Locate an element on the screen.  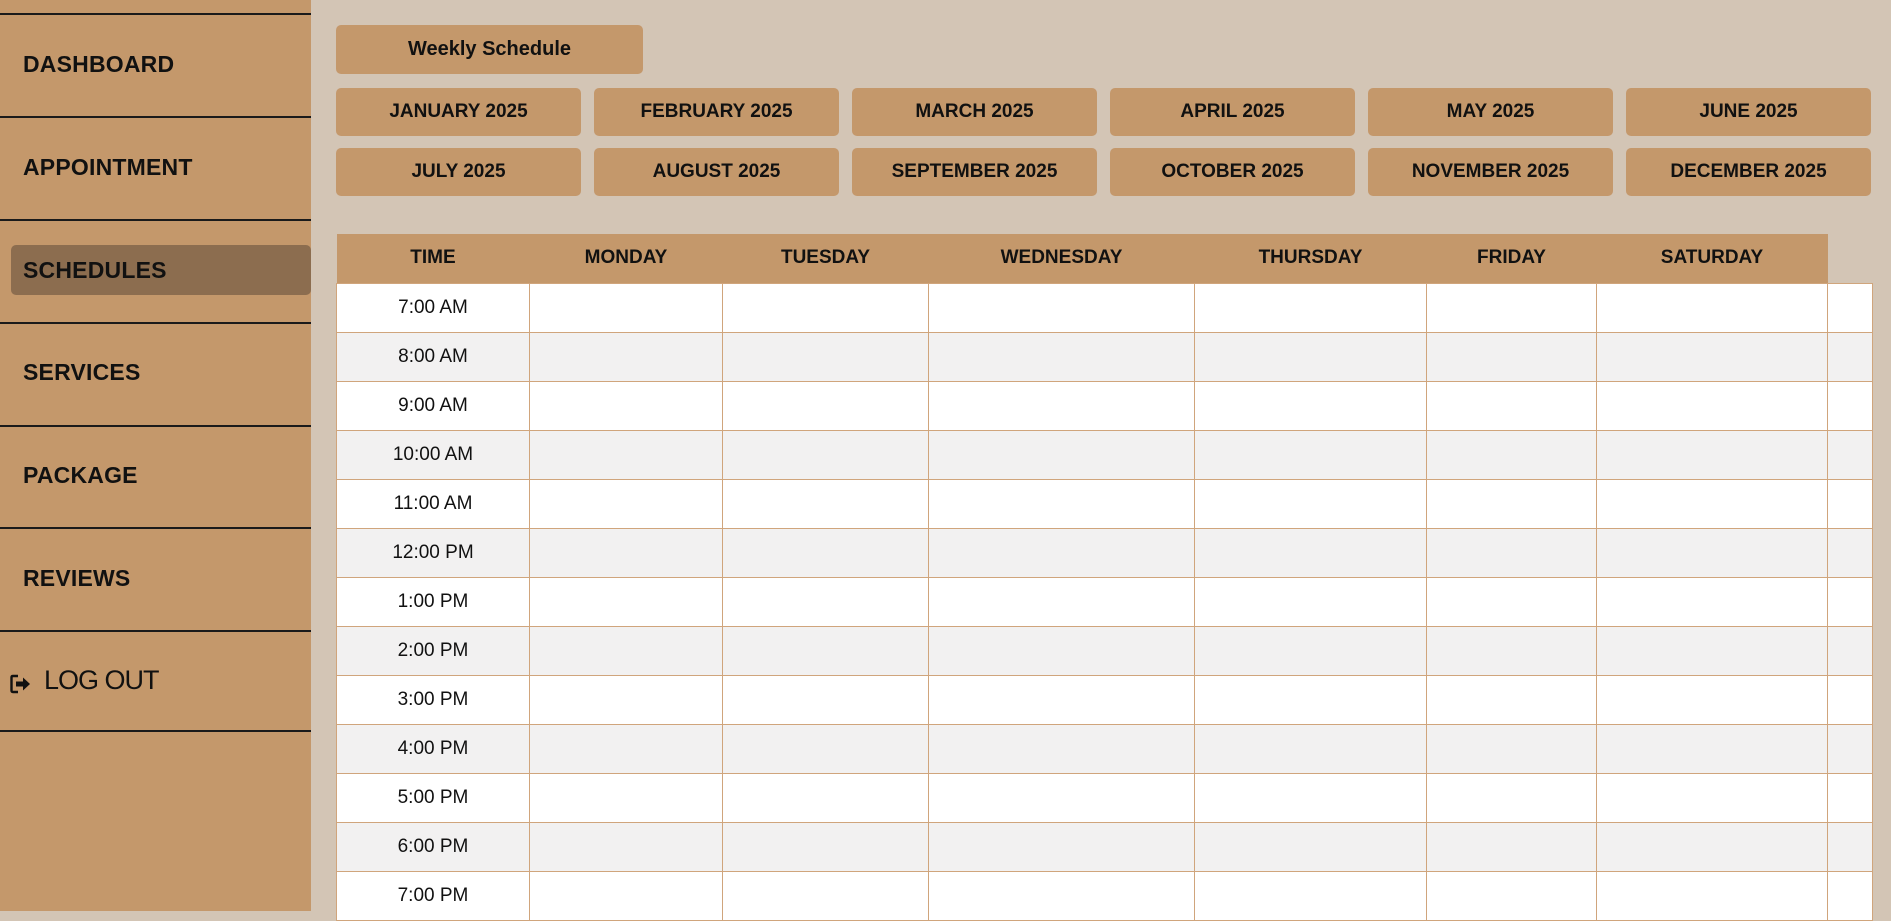
sidebar-item-package: PACKAGE is located at coordinates (155, 475).